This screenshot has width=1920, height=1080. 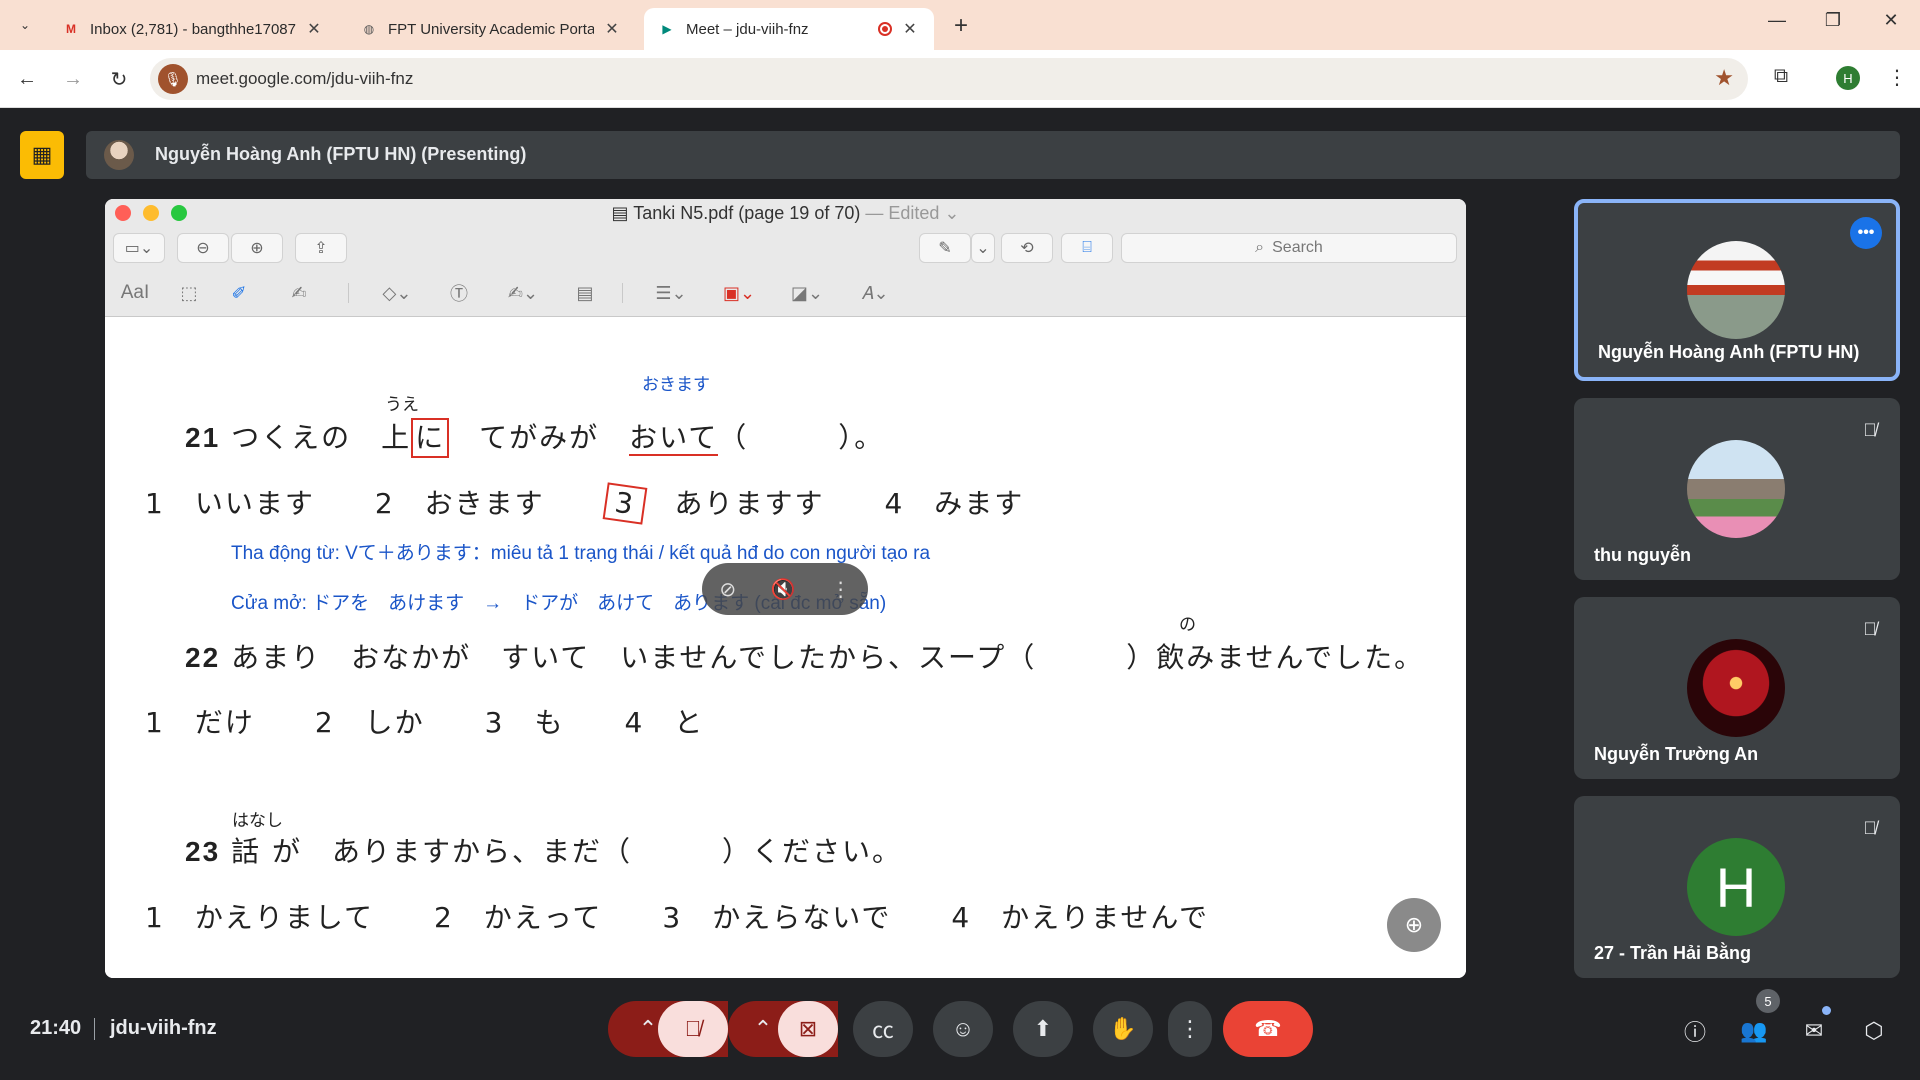 What do you see at coordinates (543, 851) in the screenshot?
I see `question-23: 23 話 が ありますから、まだ（ ）ください。` at bounding box center [543, 851].